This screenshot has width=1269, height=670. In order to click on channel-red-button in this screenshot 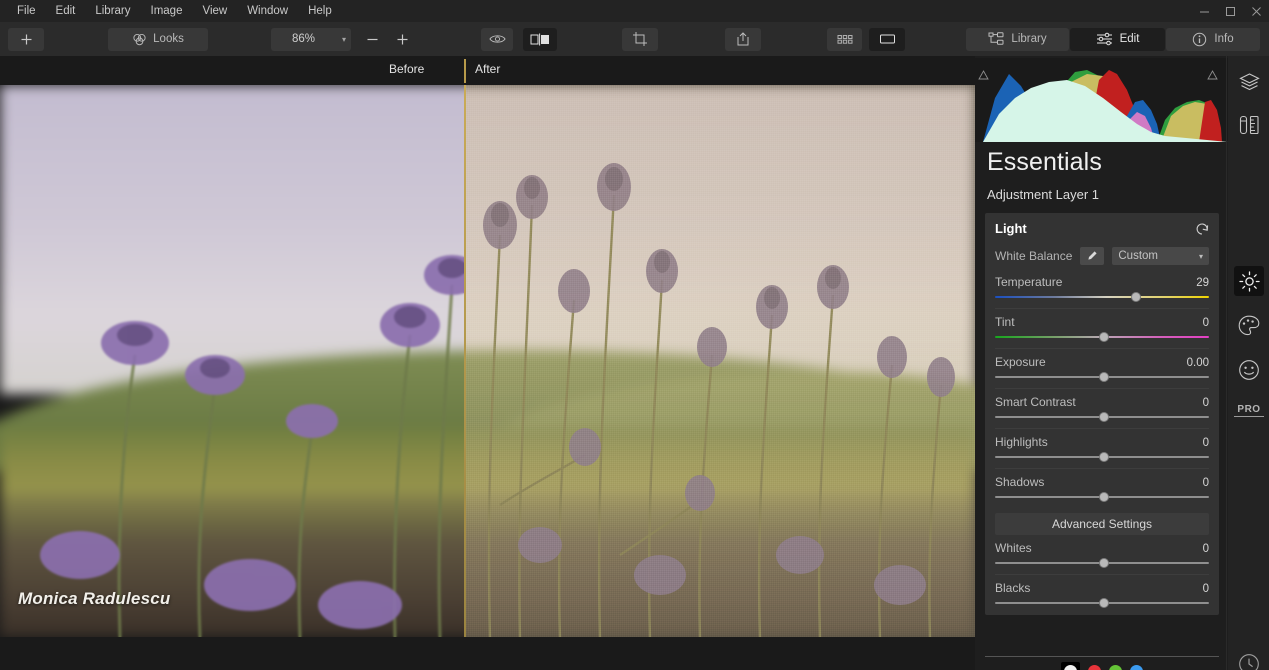, I will do `click(1094, 667)`.